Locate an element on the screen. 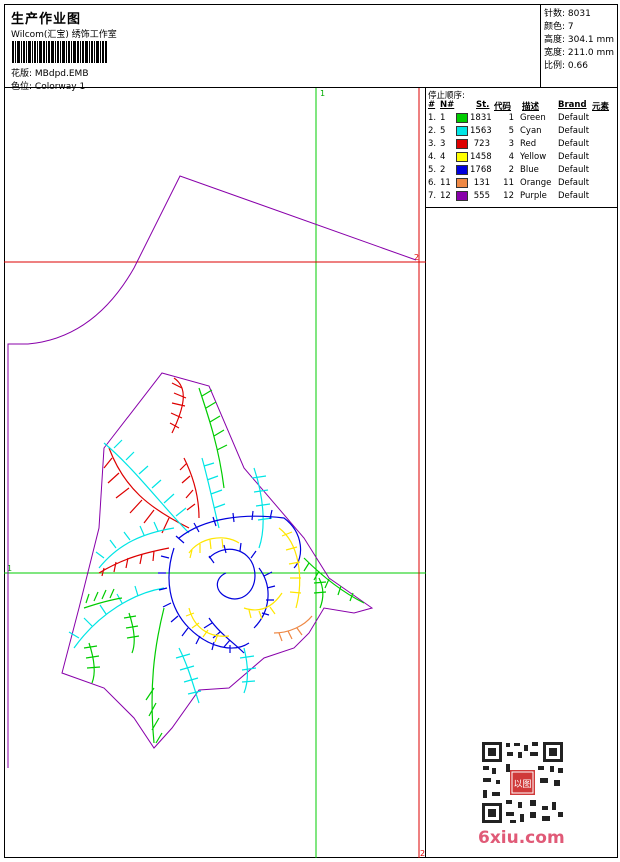 The width and height of the screenshot is (620, 862). row-index: 1. is located at coordinates (432, 118).